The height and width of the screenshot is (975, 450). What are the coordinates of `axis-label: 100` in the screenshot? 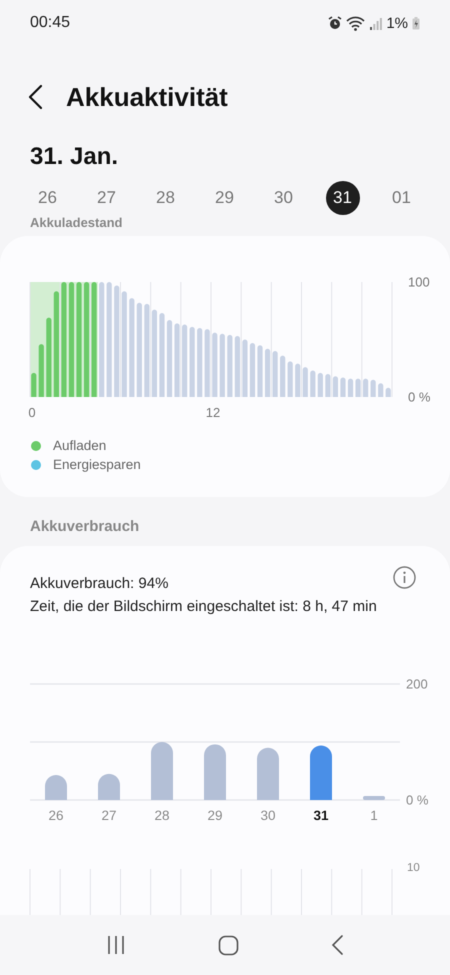 It's located at (419, 282).